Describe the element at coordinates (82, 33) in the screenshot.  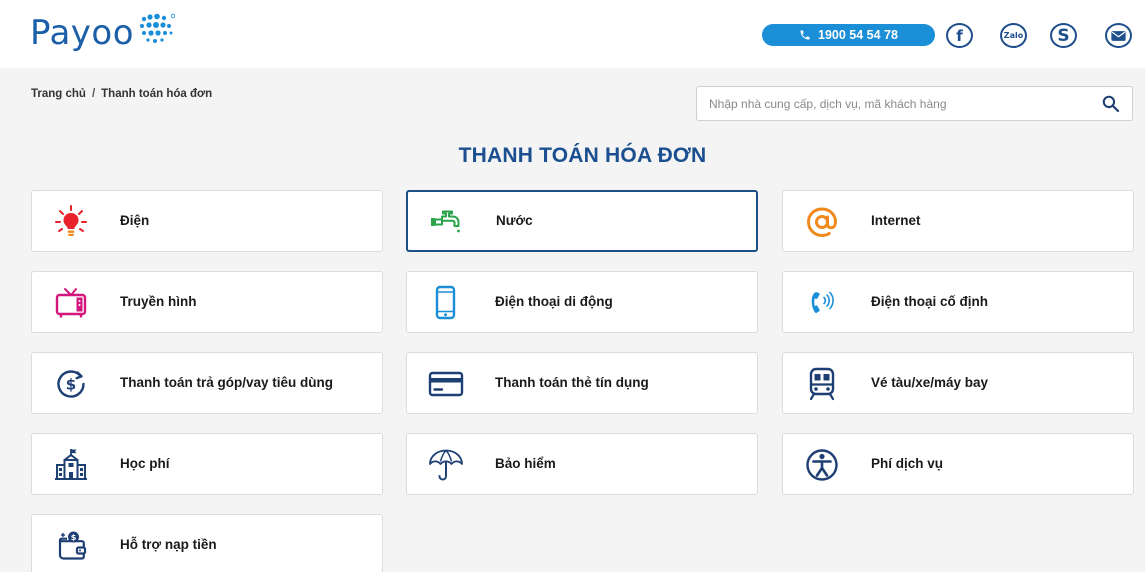
I see `logo-text: Payoo` at that location.